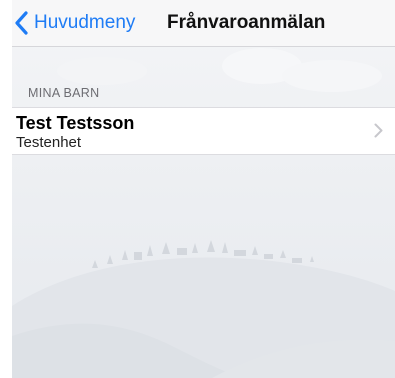 This screenshot has width=395, height=378. I want to click on back-button: Huvudmeny, so click(74, 23).